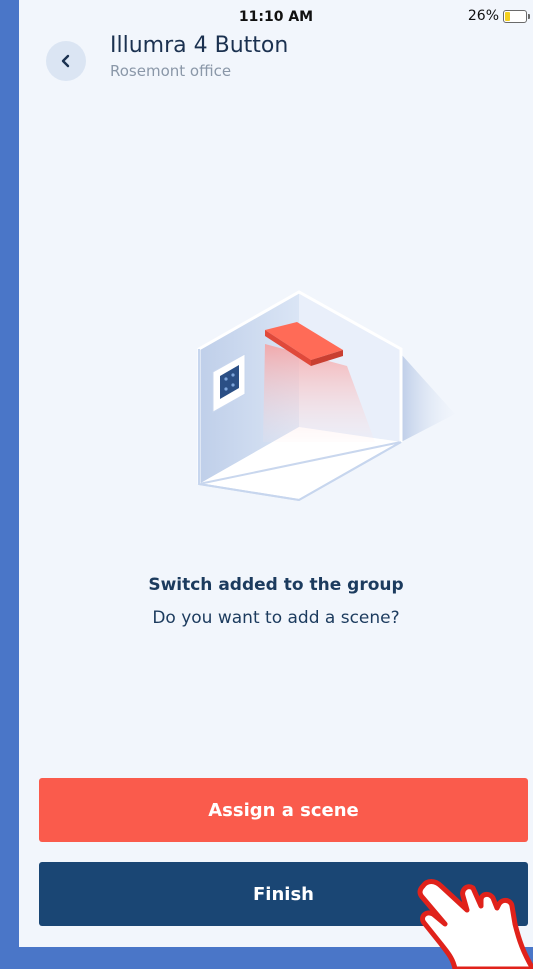  Describe the element at coordinates (508, 16) in the screenshot. I see `battery-fill` at that location.